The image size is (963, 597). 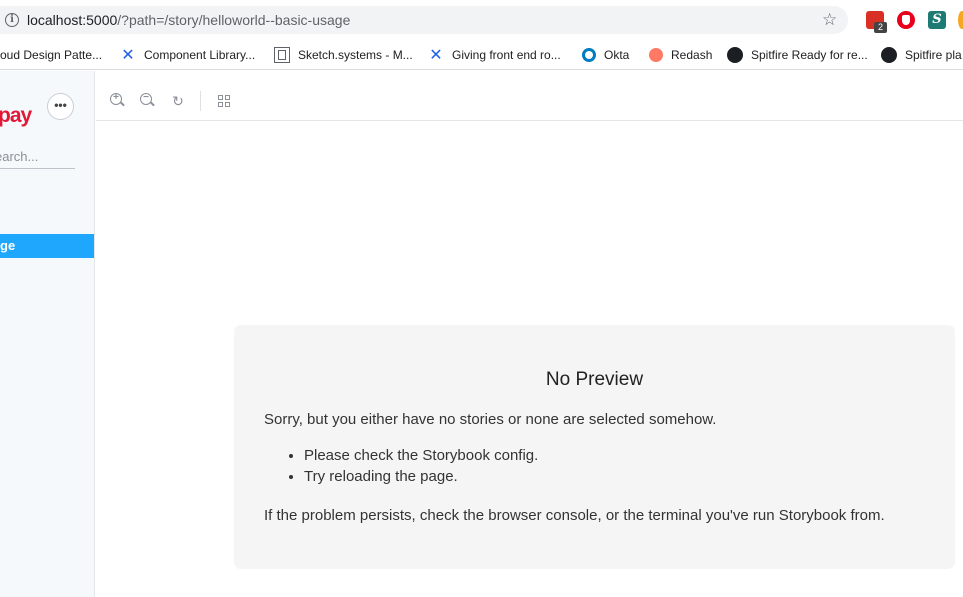 I want to click on info-icon: i, so click(x=12, y=20).